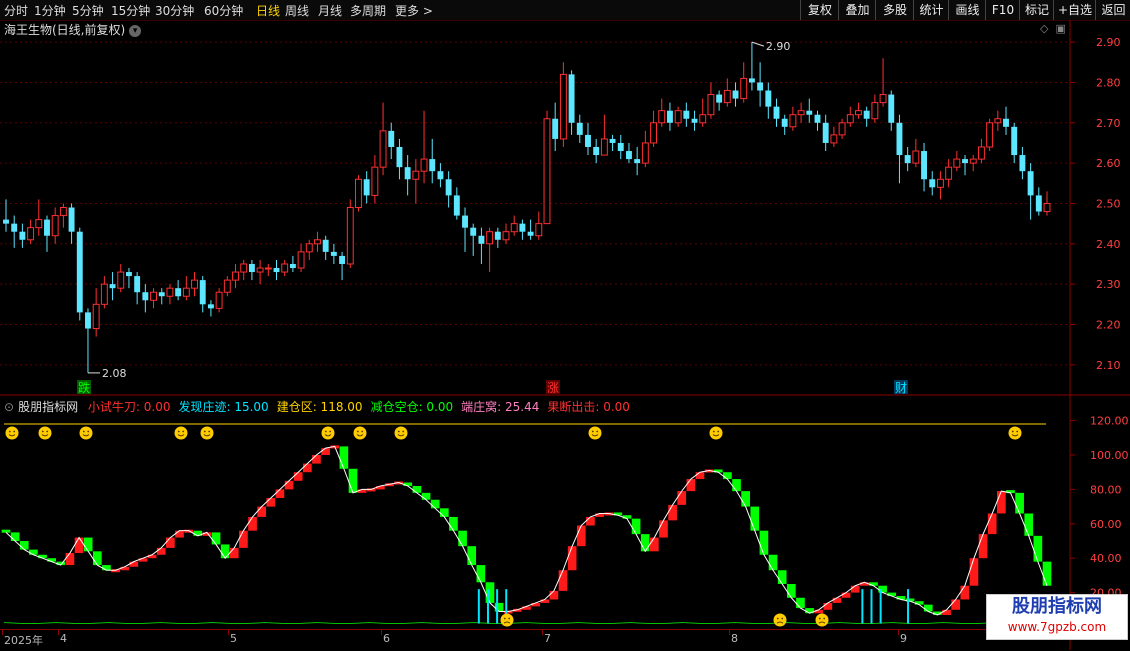 This screenshot has height=651, width=1130. Describe the element at coordinates (734, 638) in the screenshot. I see `date-tick: 8` at that location.